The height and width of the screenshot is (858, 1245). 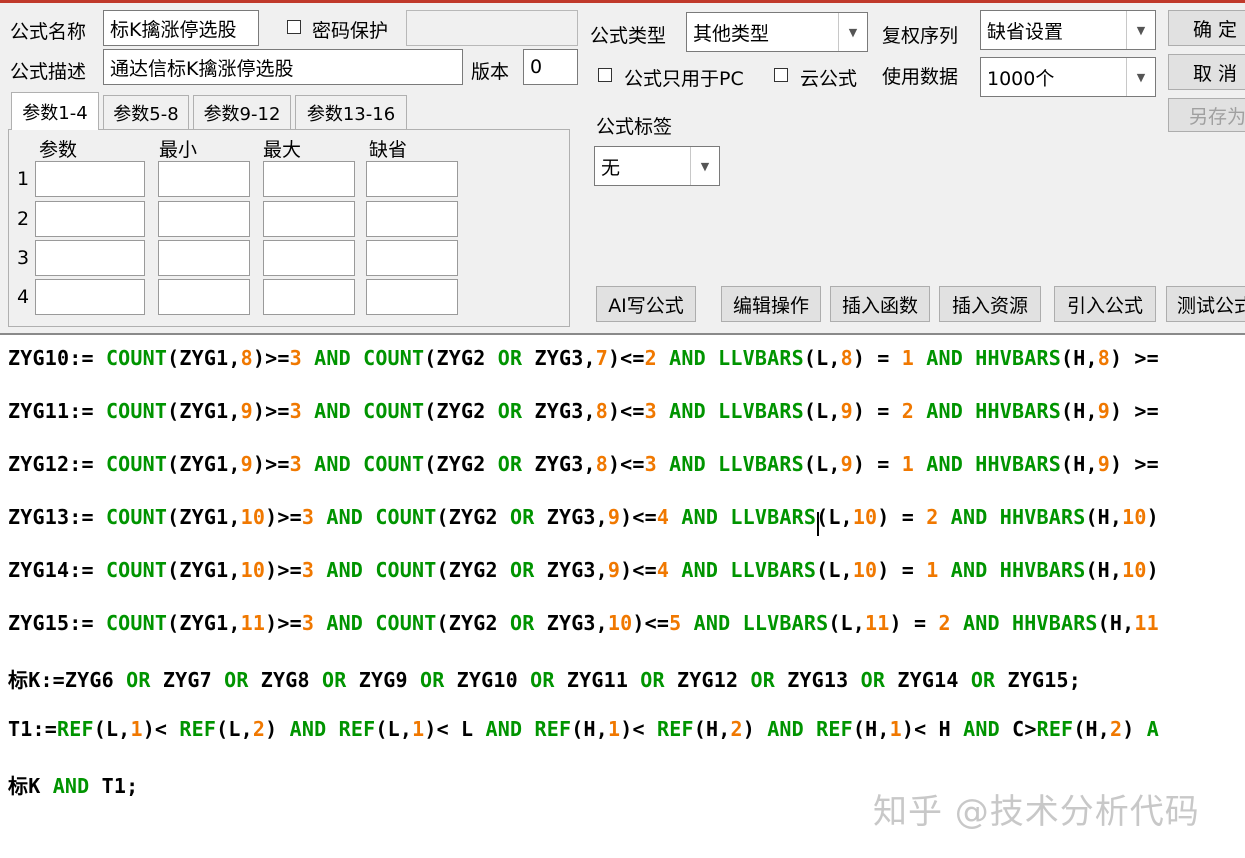 I want to click on tab-params-1-4: 参数1-4, so click(x=55, y=111).